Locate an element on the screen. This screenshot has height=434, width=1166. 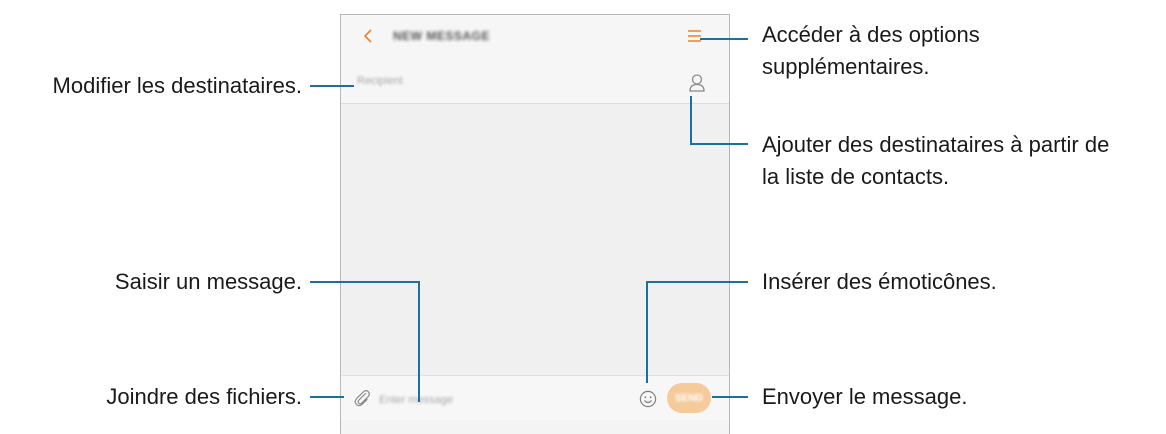
callout-insert-emoticons: Insérer des émoticônes. is located at coordinates (879, 281).